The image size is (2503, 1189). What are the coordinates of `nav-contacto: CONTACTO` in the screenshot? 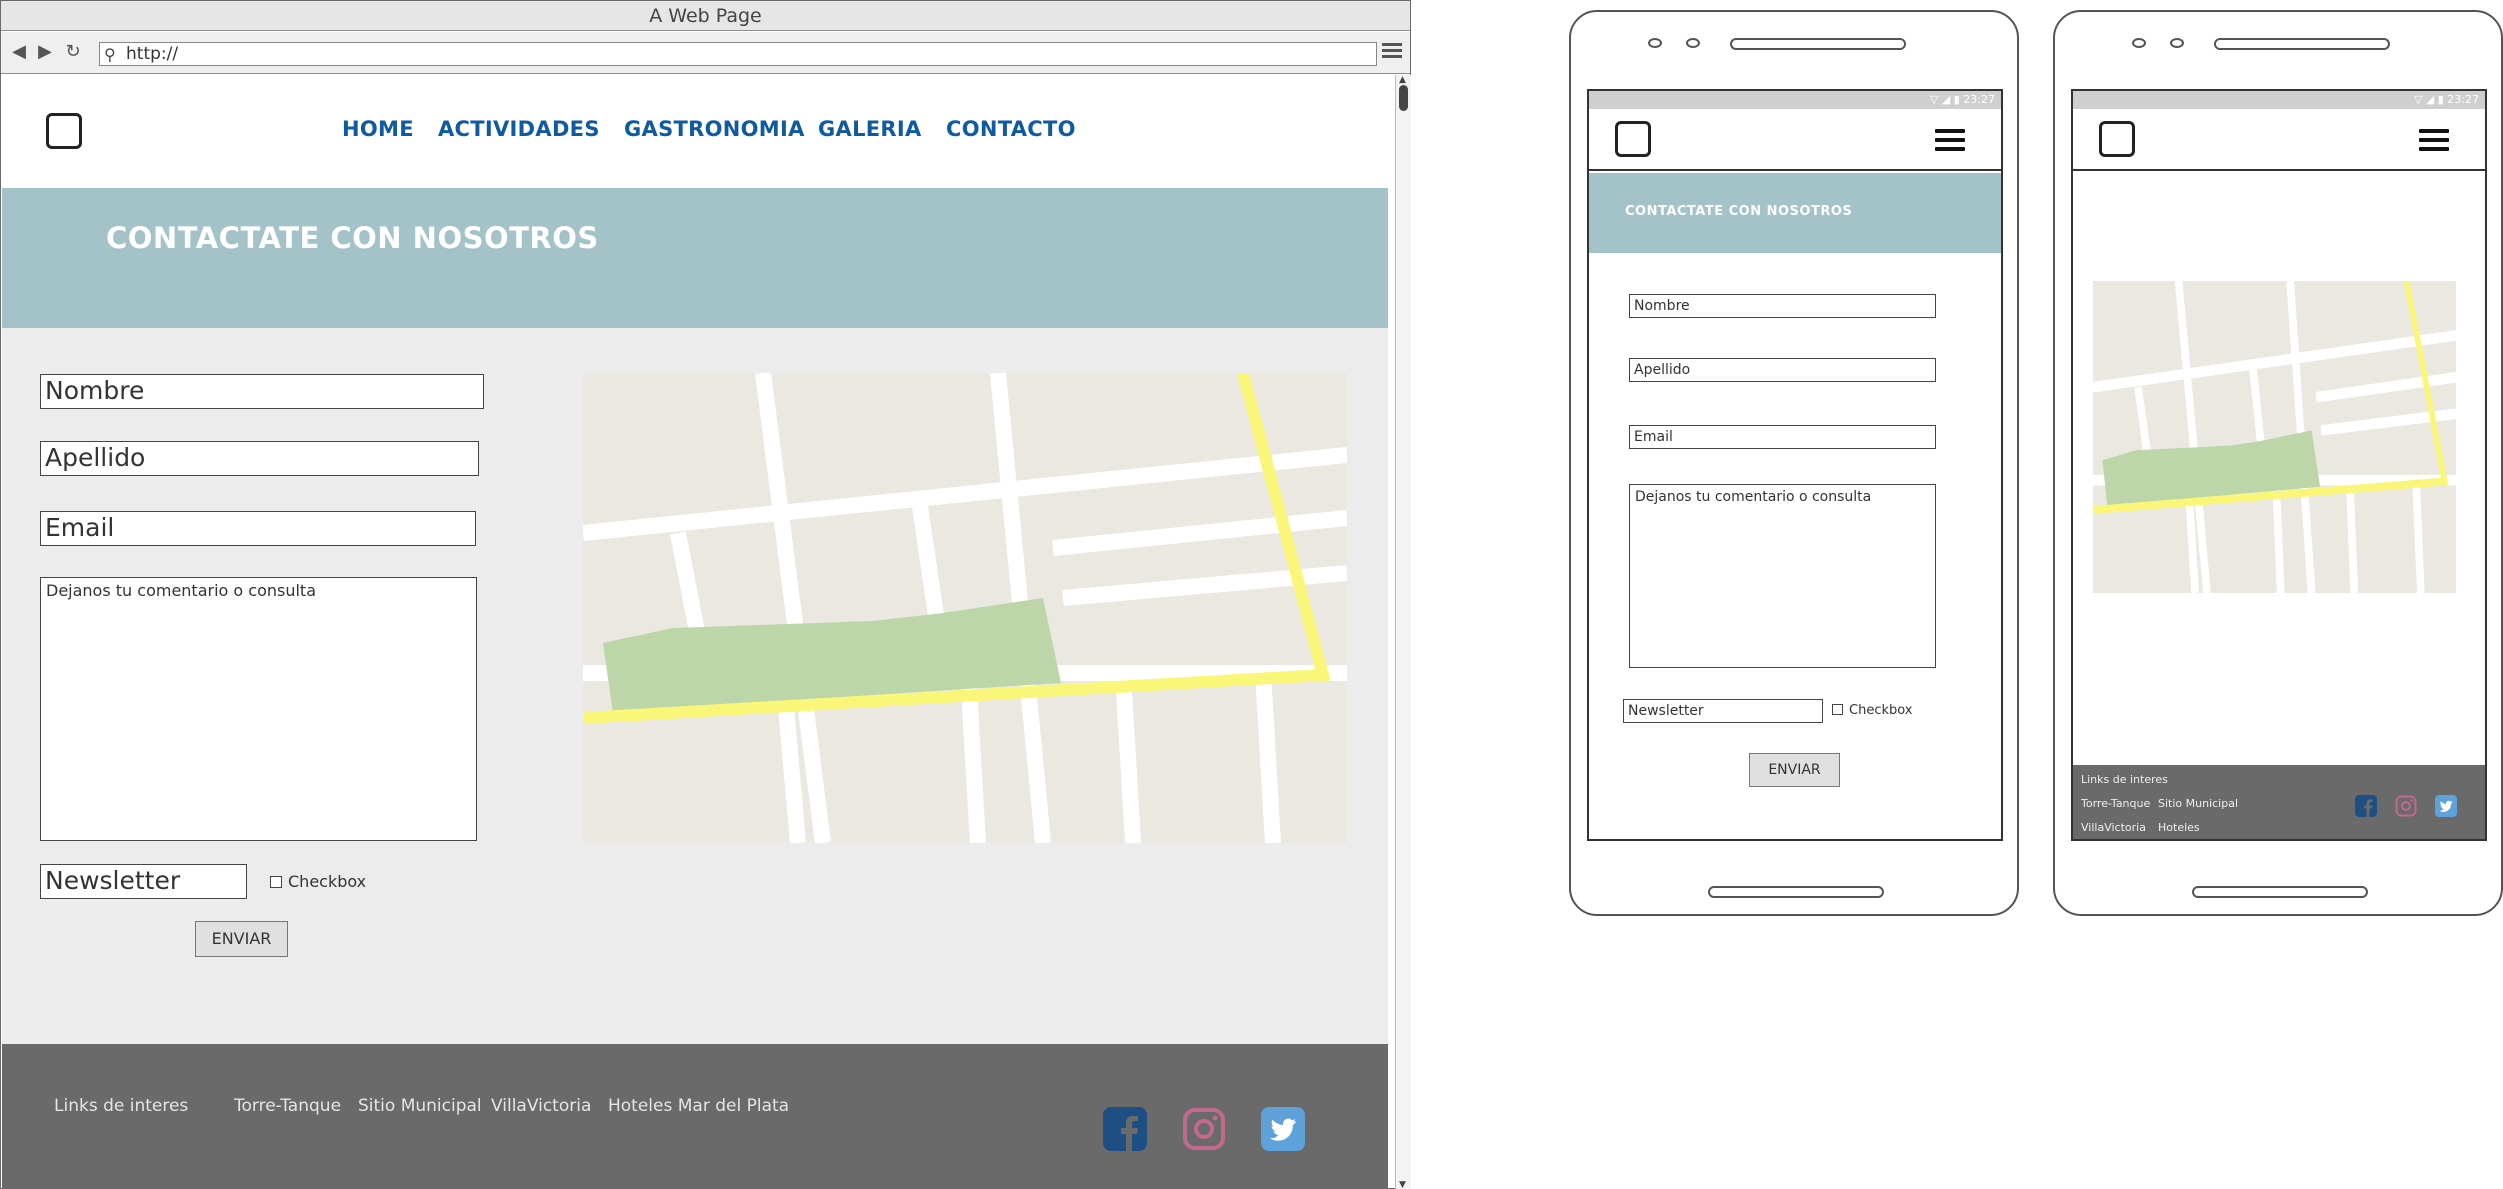 It's located at (1011, 129).